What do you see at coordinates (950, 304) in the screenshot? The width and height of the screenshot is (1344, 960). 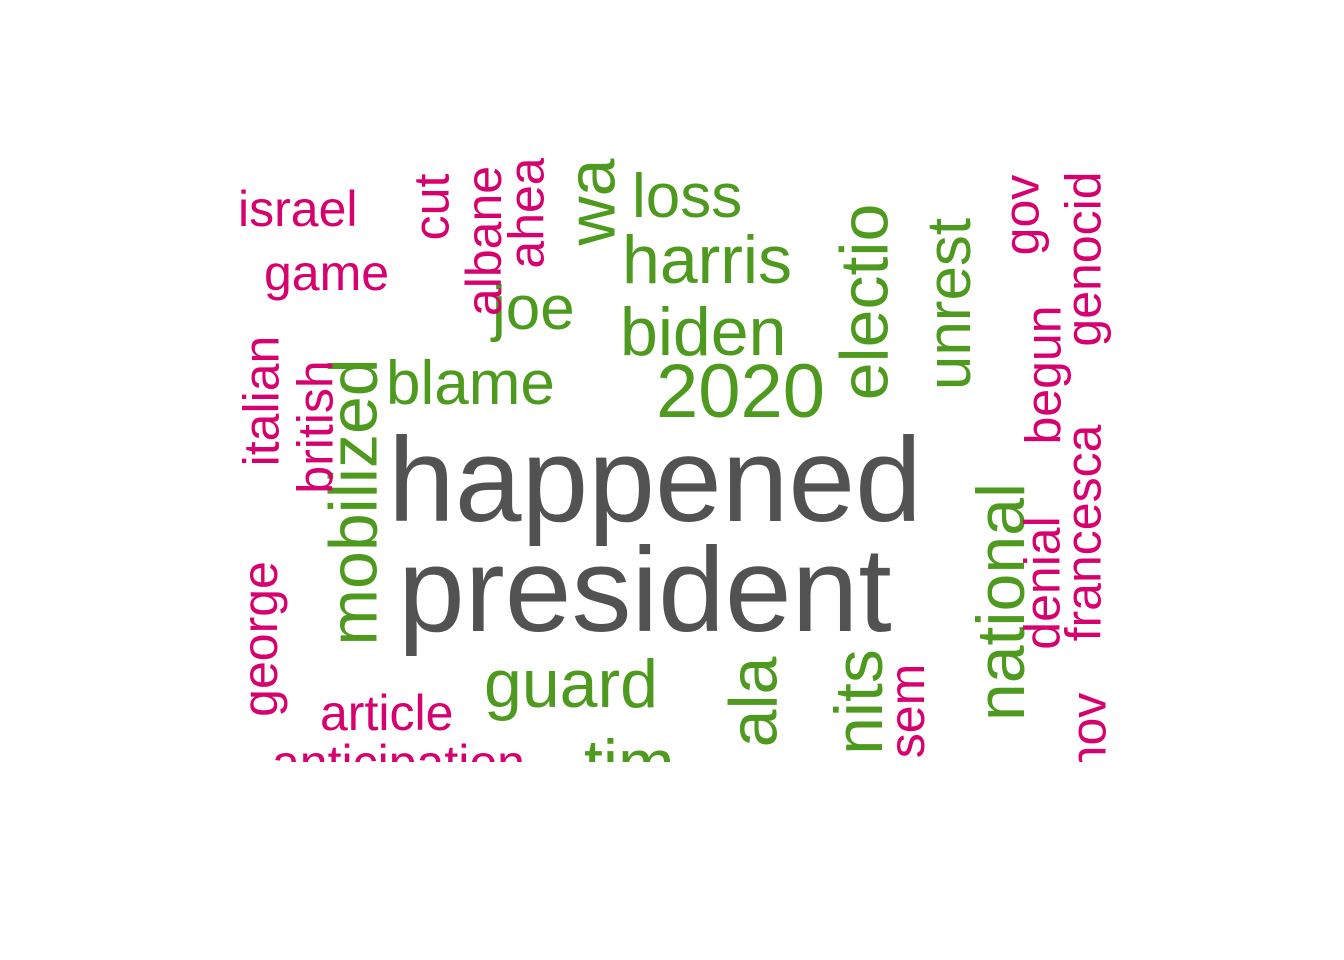 I see `word-unrest: unrest` at bounding box center [950, 304].